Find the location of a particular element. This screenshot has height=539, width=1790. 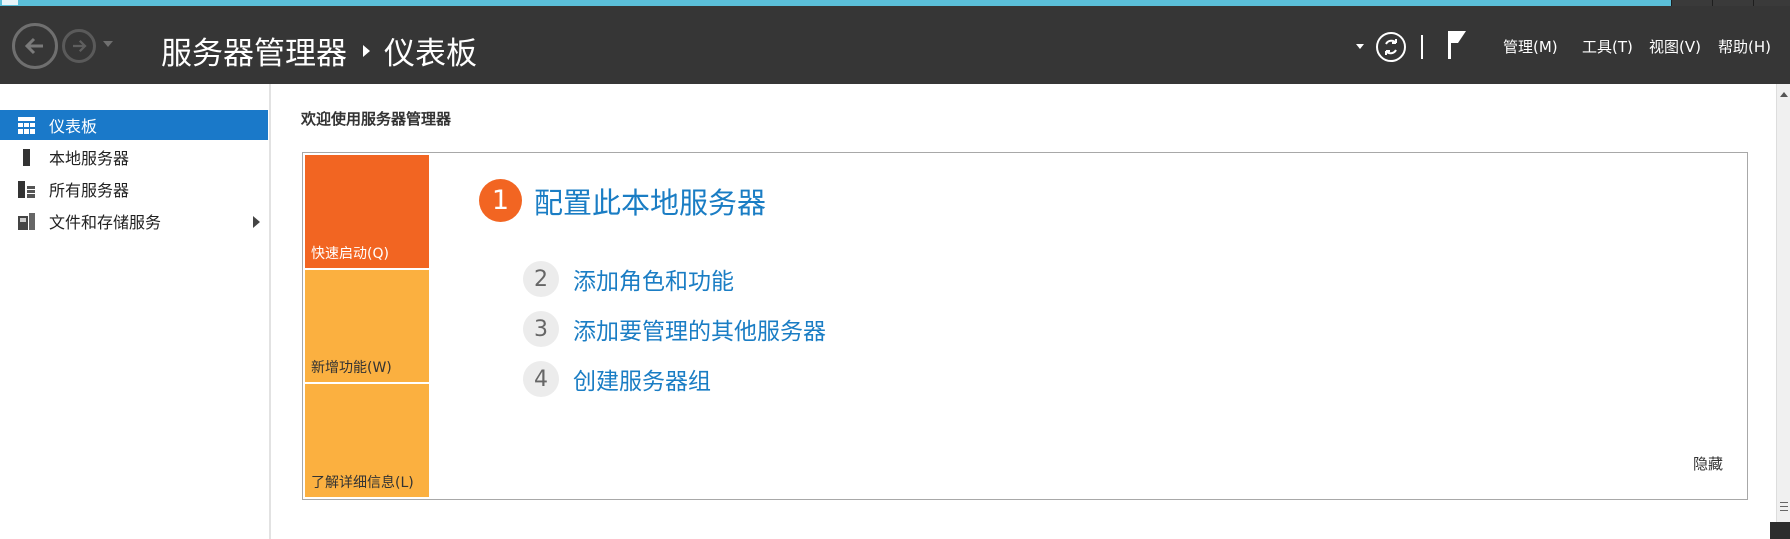

step-add-roles: 2 添加角色和功能 is located at coordinates (628, 279).